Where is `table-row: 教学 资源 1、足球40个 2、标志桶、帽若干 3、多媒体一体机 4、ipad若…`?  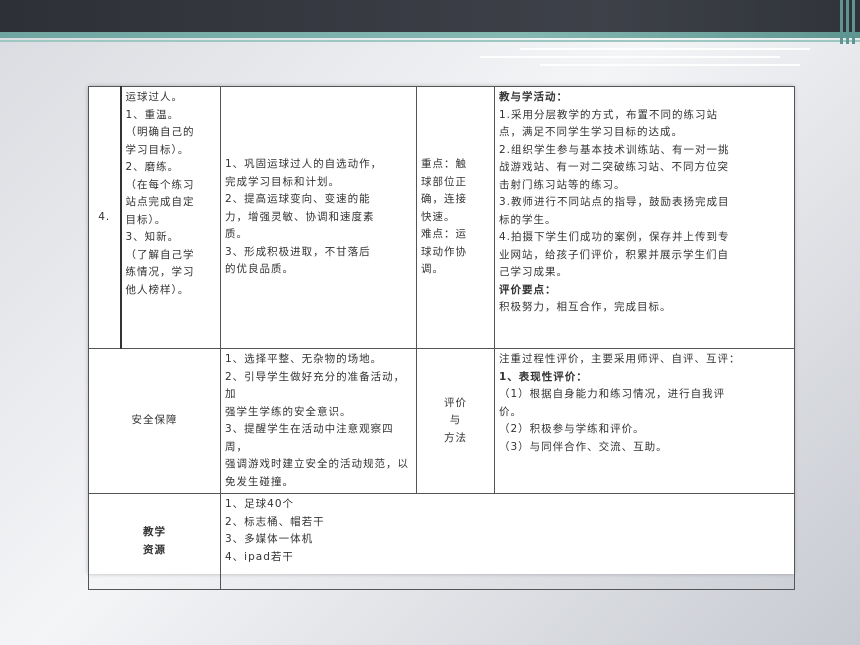
table-row: 教学 资源 1、足球40个 2、标志桶、帽若干 3、多媒体一体机 4、ipad若… is located at coordinates (441, 541).